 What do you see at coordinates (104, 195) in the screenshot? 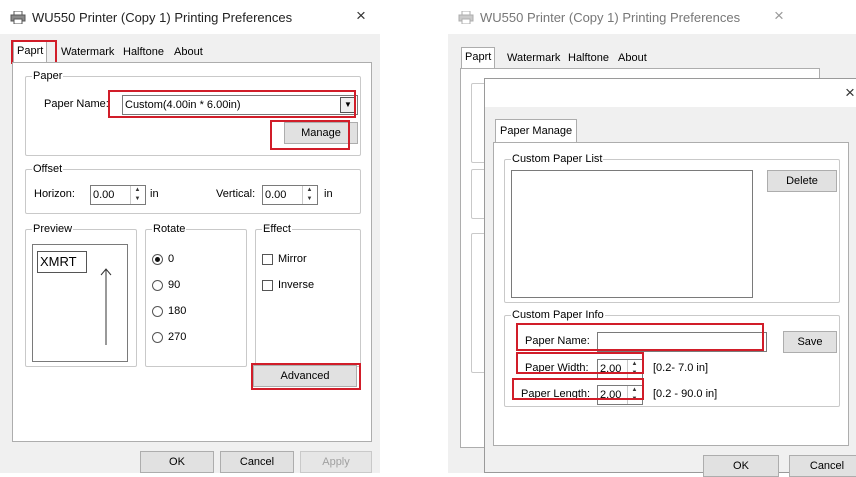
I see `horizon-value: 0.00` at bounding box center [104, 195].